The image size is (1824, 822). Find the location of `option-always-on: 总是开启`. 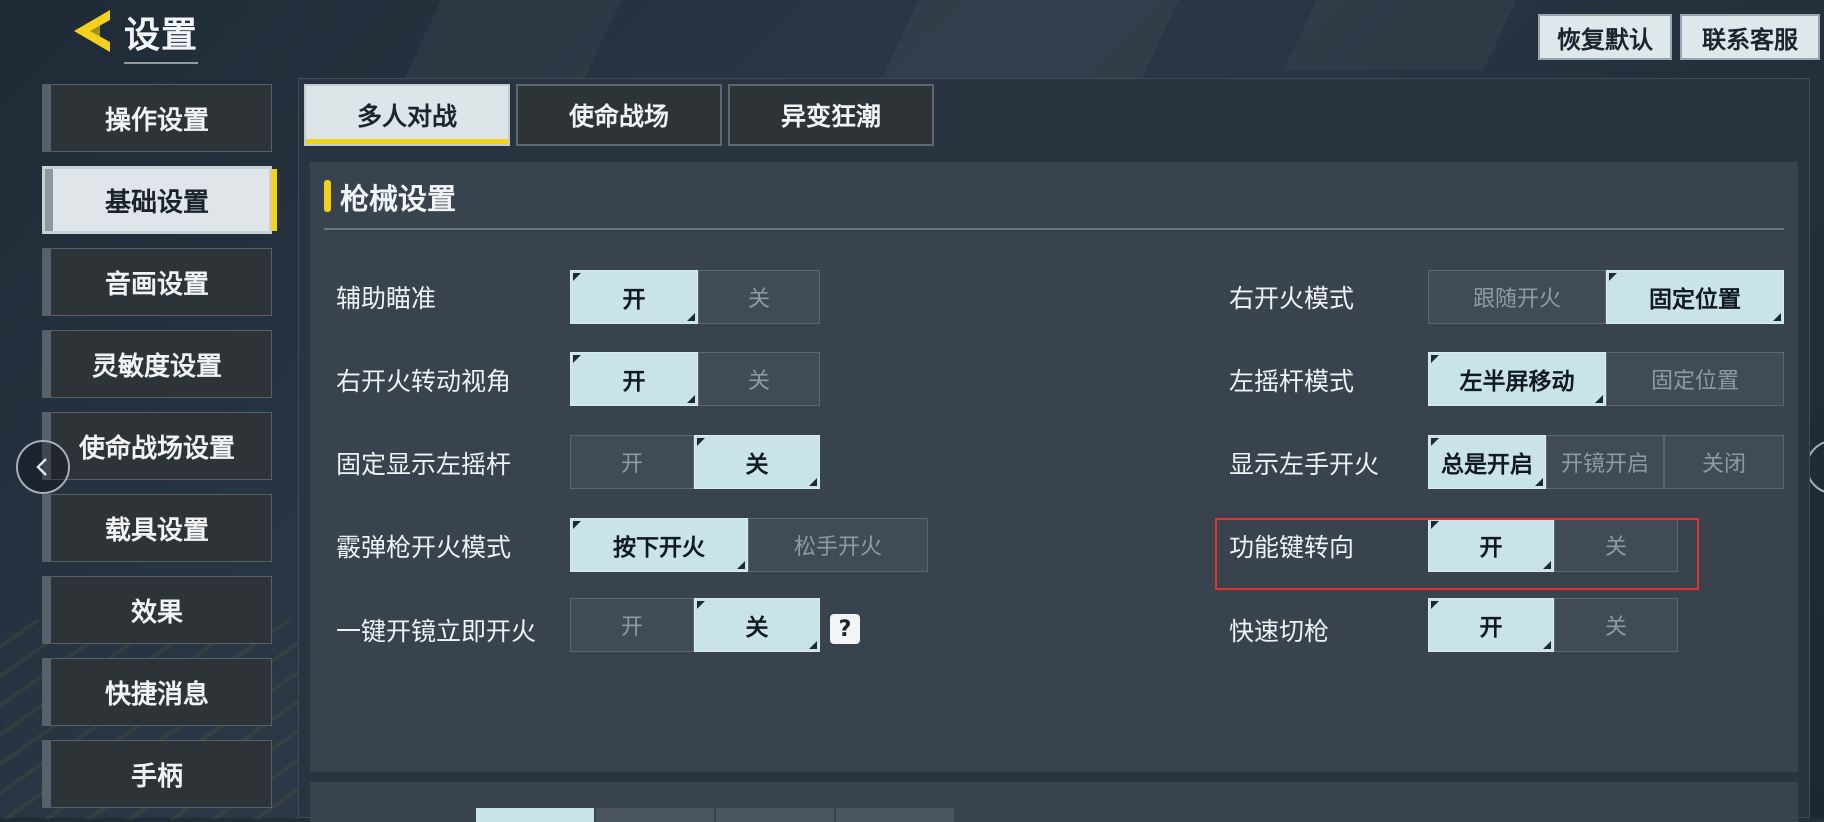

option-always-on: 总是开启 is located at coordinates (1487, 462).